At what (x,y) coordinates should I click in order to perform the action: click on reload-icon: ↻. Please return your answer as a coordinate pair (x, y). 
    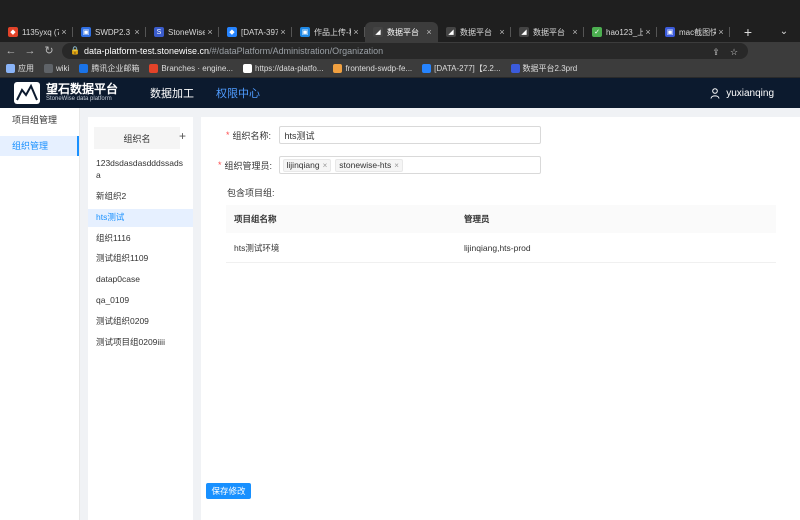
    Looking at the image, I should click on (49, 51).